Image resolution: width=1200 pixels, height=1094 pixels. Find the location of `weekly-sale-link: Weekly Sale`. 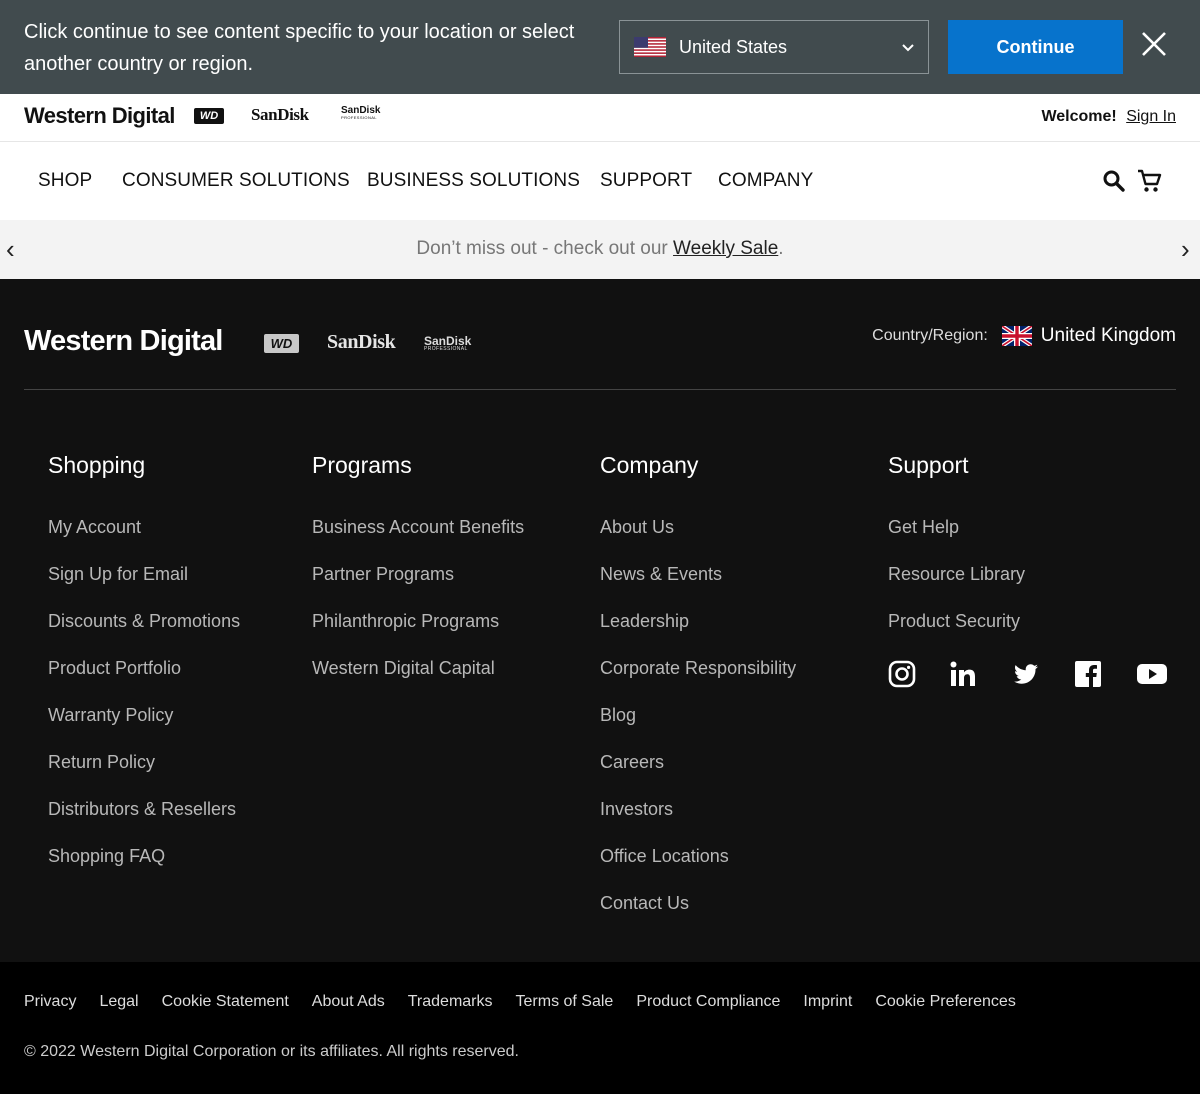

weekly-sale-link: Weekly Sale is located at coordinates (725, 248).